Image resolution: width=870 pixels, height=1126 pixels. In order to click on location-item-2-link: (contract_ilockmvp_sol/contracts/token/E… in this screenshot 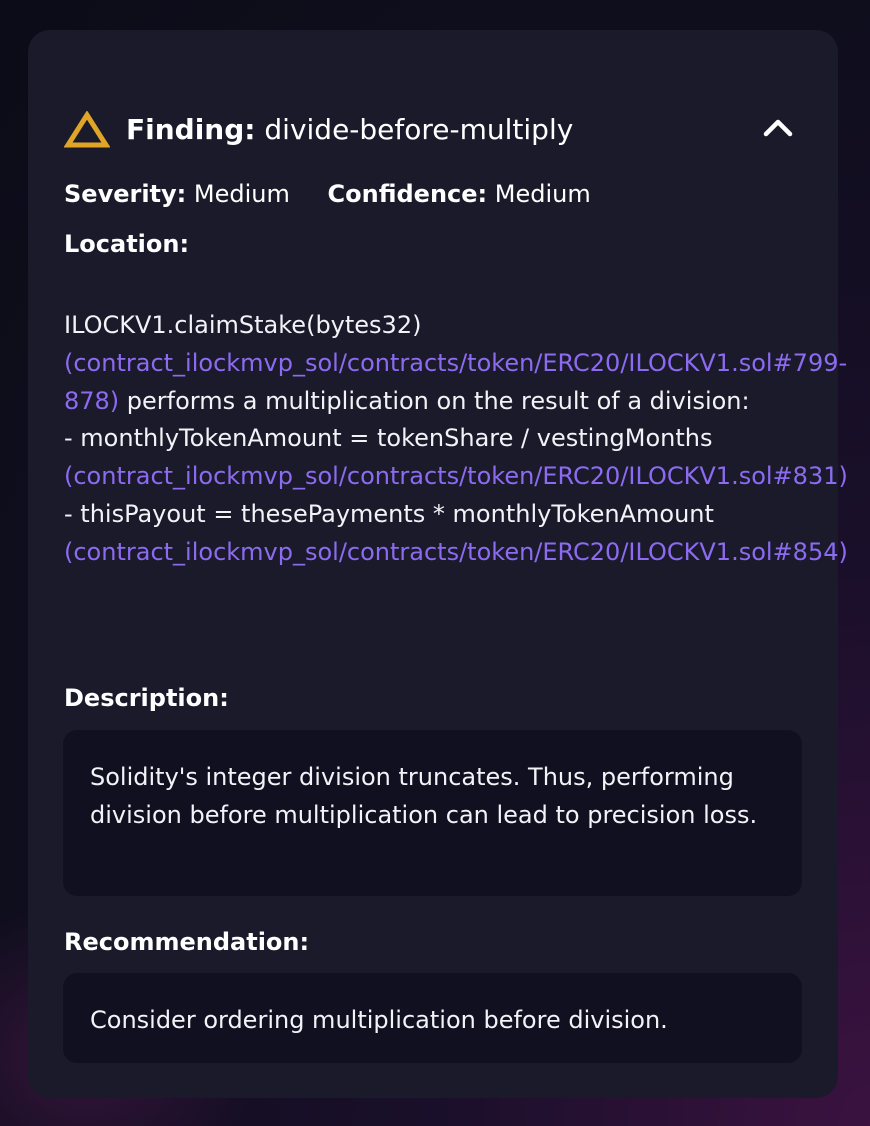, I will do `click(456, 552)`.